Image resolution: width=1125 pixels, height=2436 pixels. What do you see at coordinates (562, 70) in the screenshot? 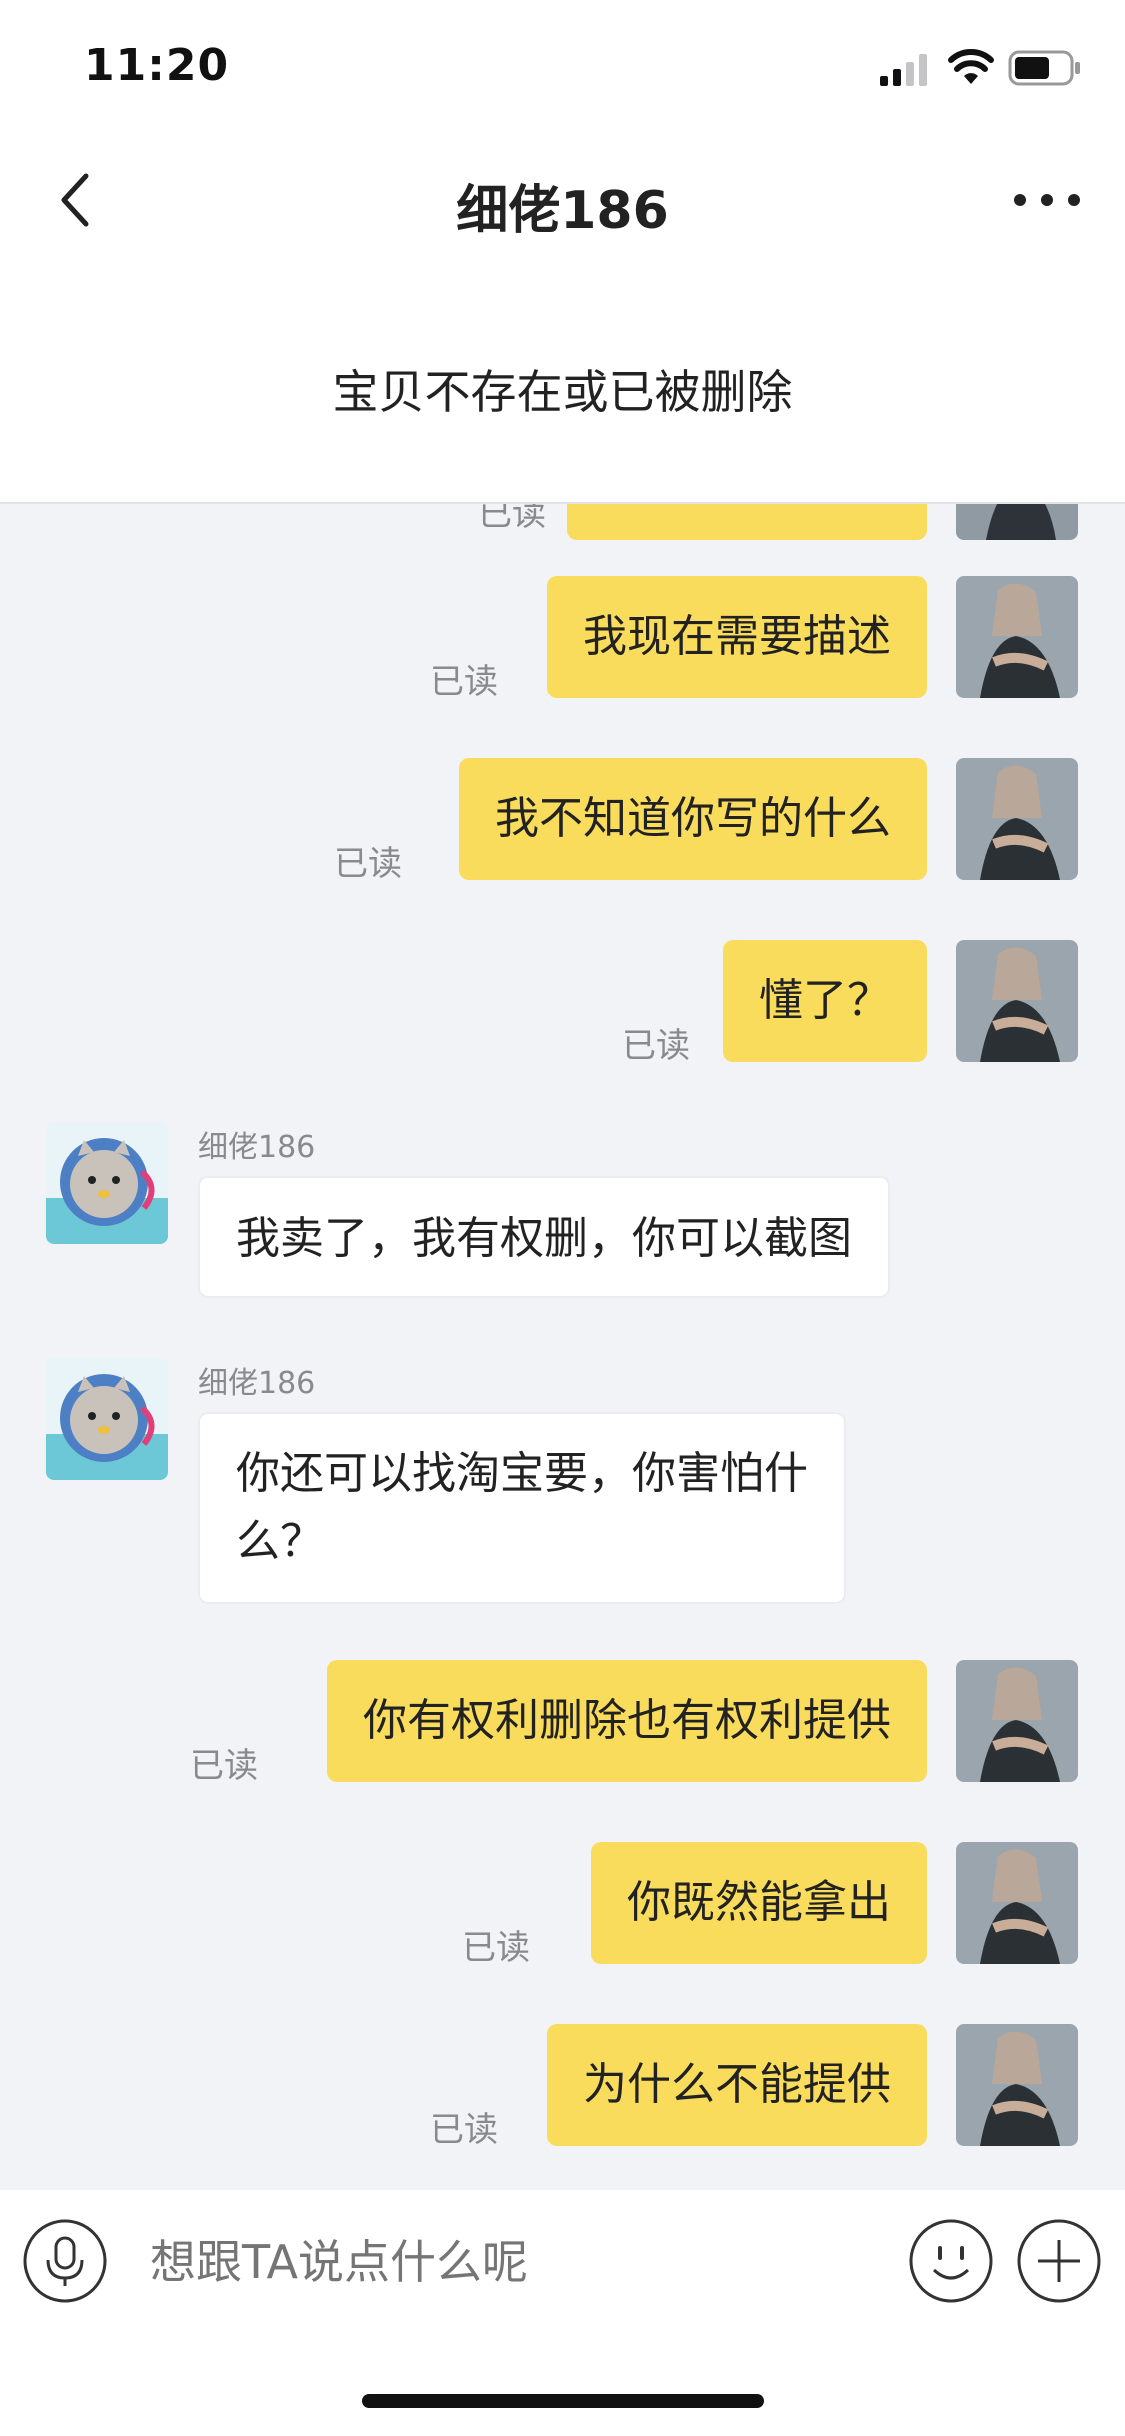
I see `status-bar: 11:20` at bounding box center [562, 70].